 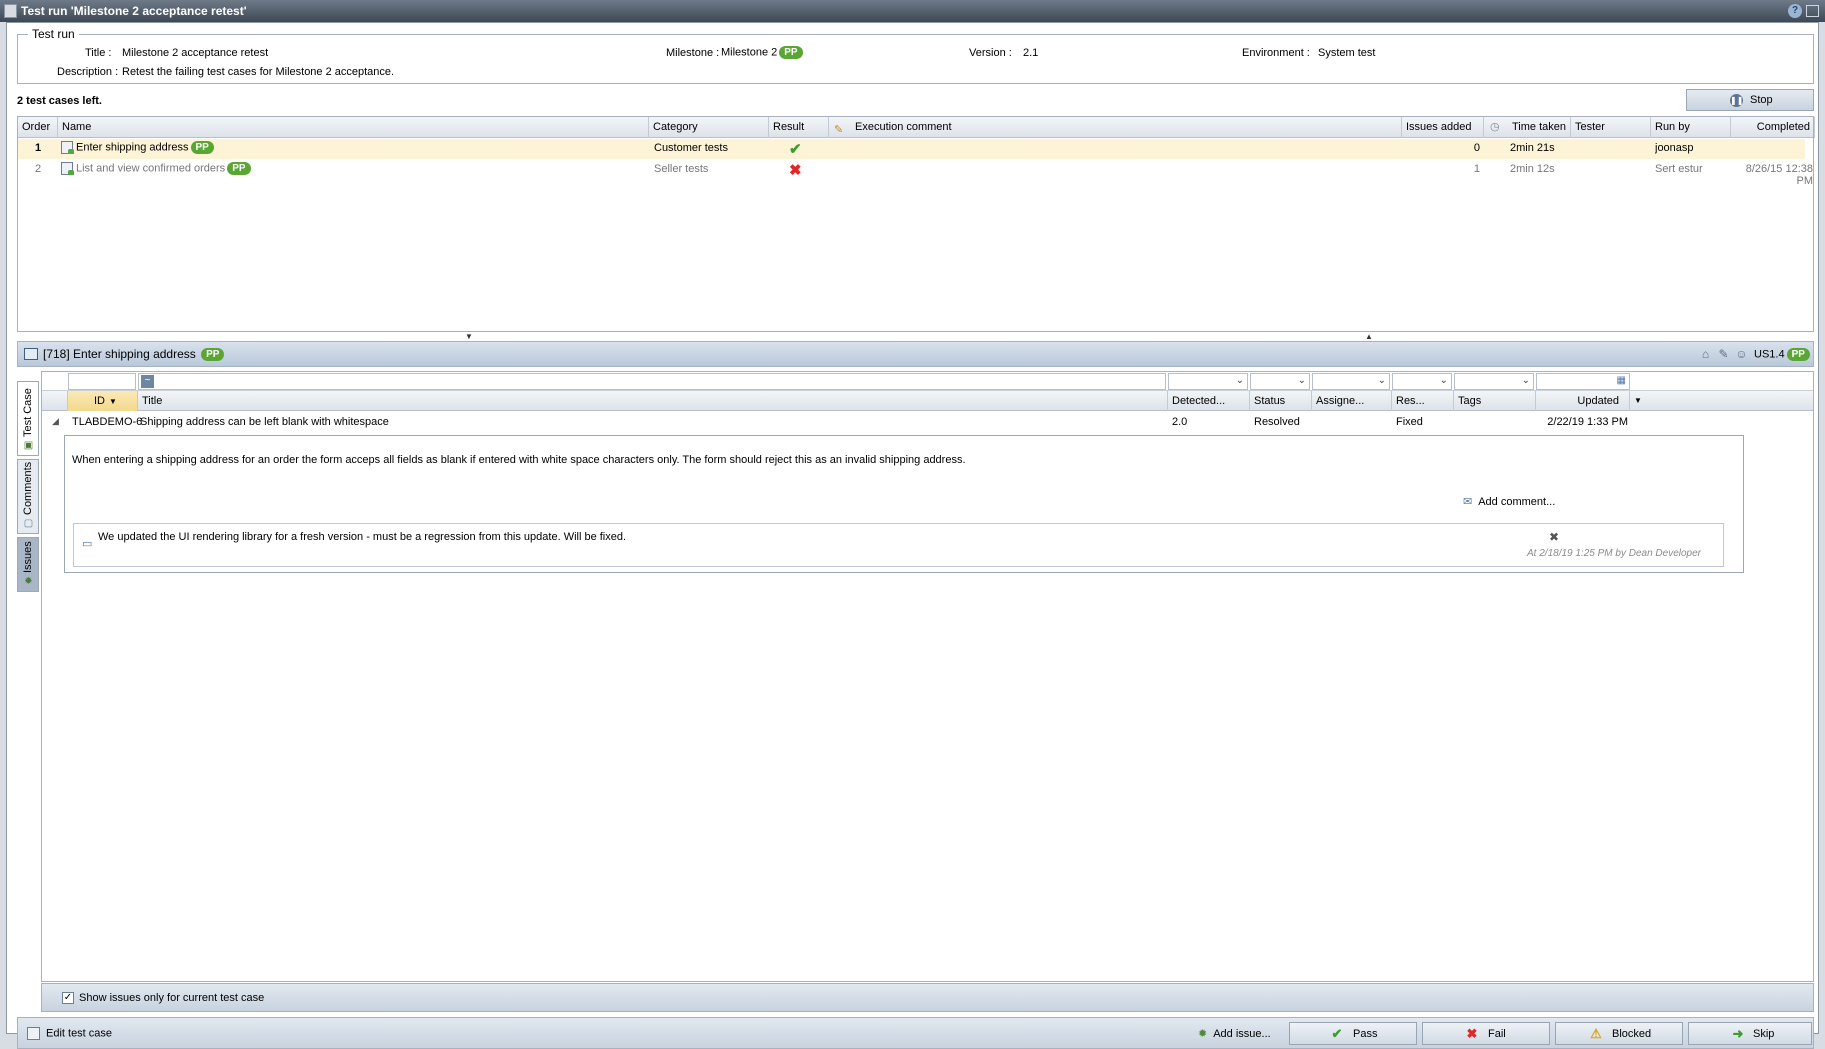 I want to click on tags-filter: ⌄, so click(x=1494, y=381).